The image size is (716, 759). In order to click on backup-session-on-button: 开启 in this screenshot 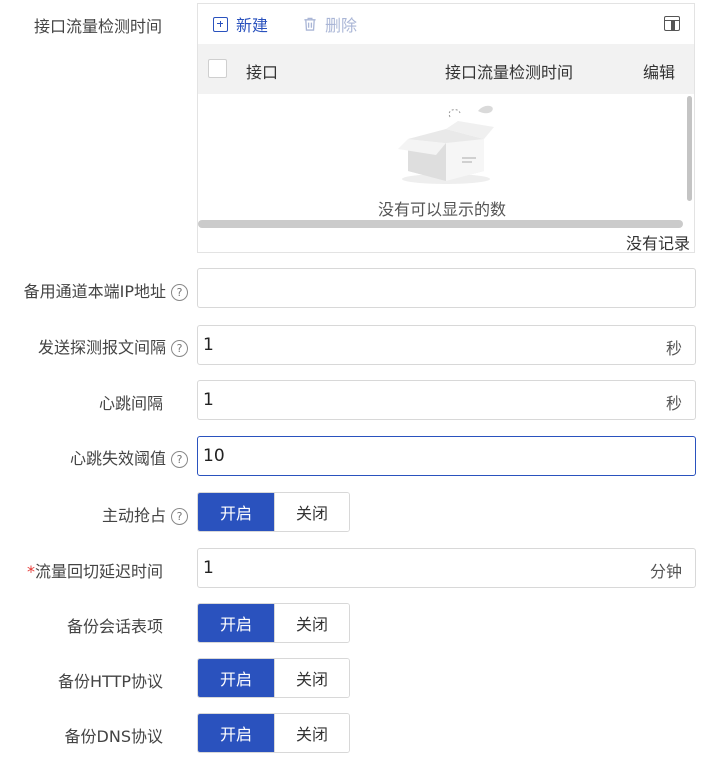, I will do `click(236, 623)`.